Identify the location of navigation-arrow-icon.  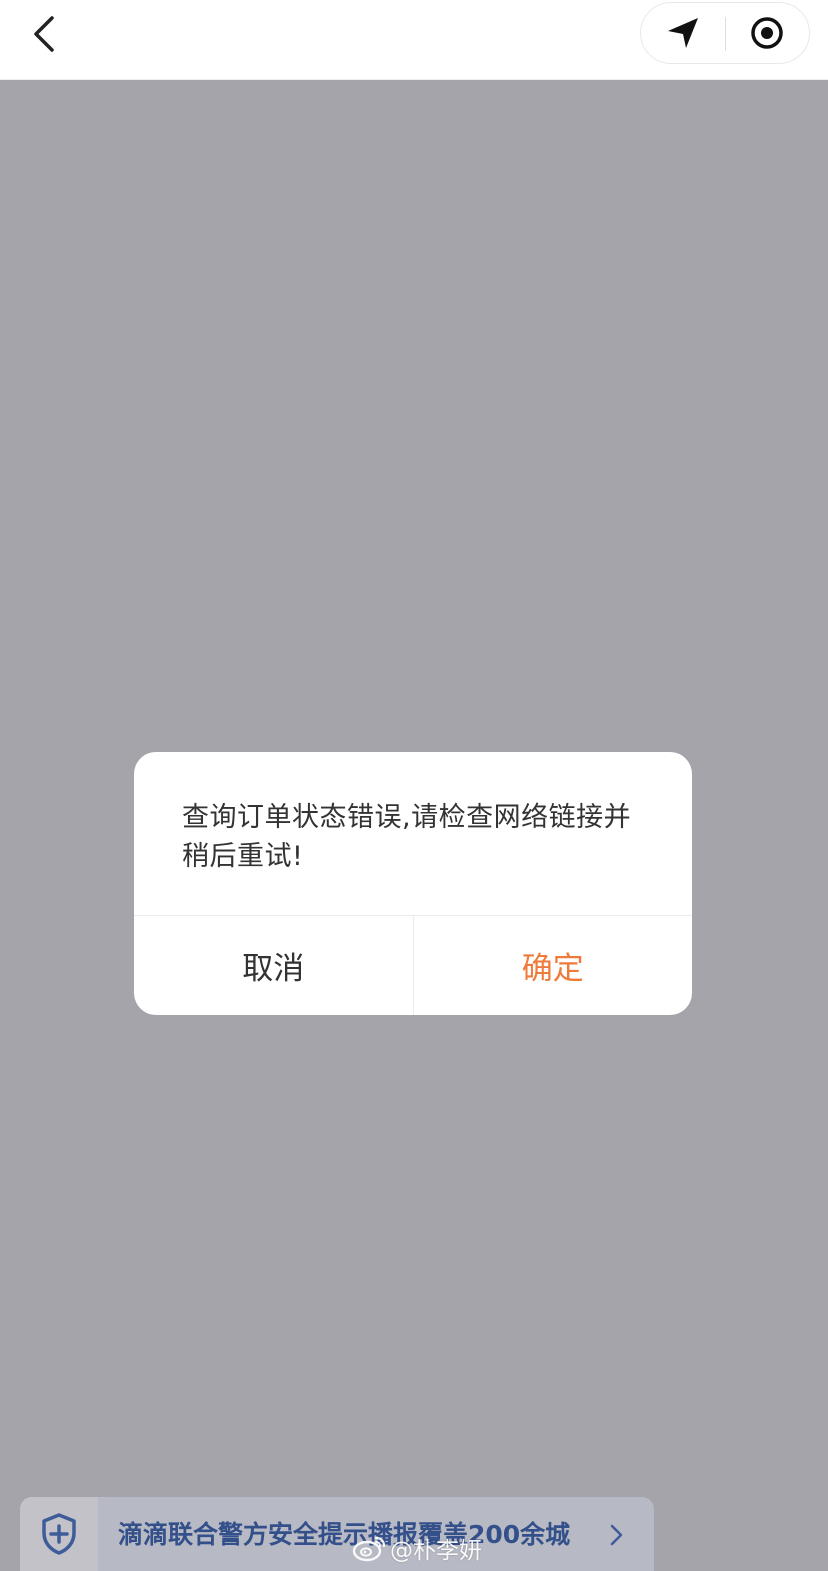
(683, 33).